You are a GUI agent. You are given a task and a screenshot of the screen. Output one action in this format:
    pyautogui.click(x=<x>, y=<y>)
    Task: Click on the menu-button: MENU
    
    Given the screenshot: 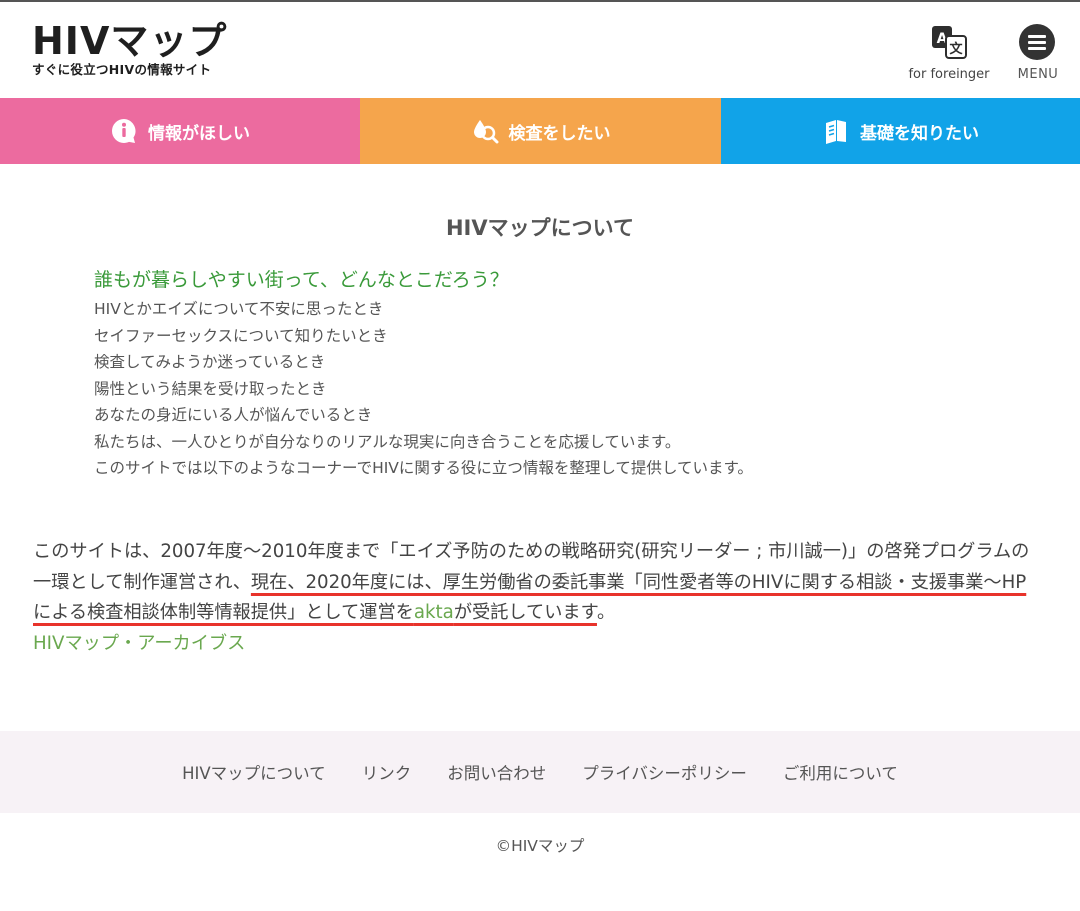 What is the action you would take?
    pyautogui.click(x=1038, y=54)
    